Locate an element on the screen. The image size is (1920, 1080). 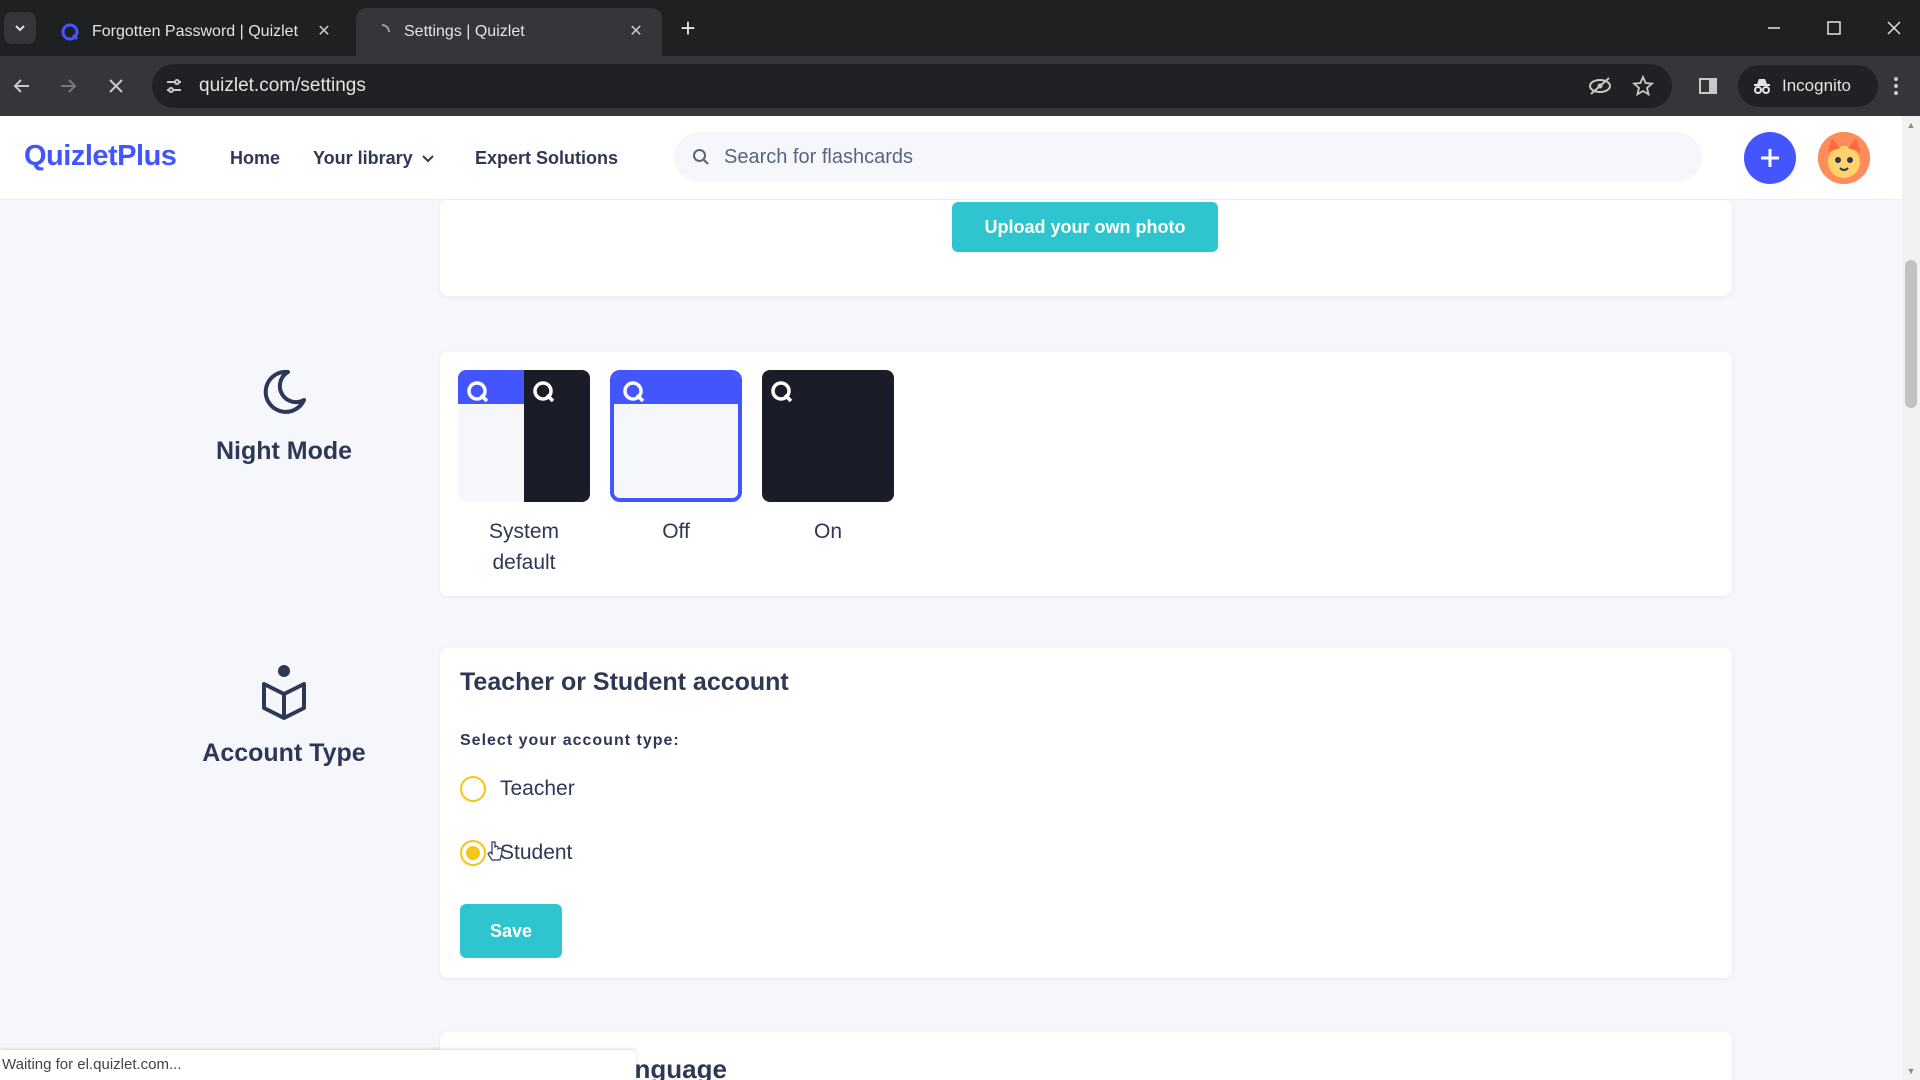
minimize-icon is located at coordinates (1774, 28).